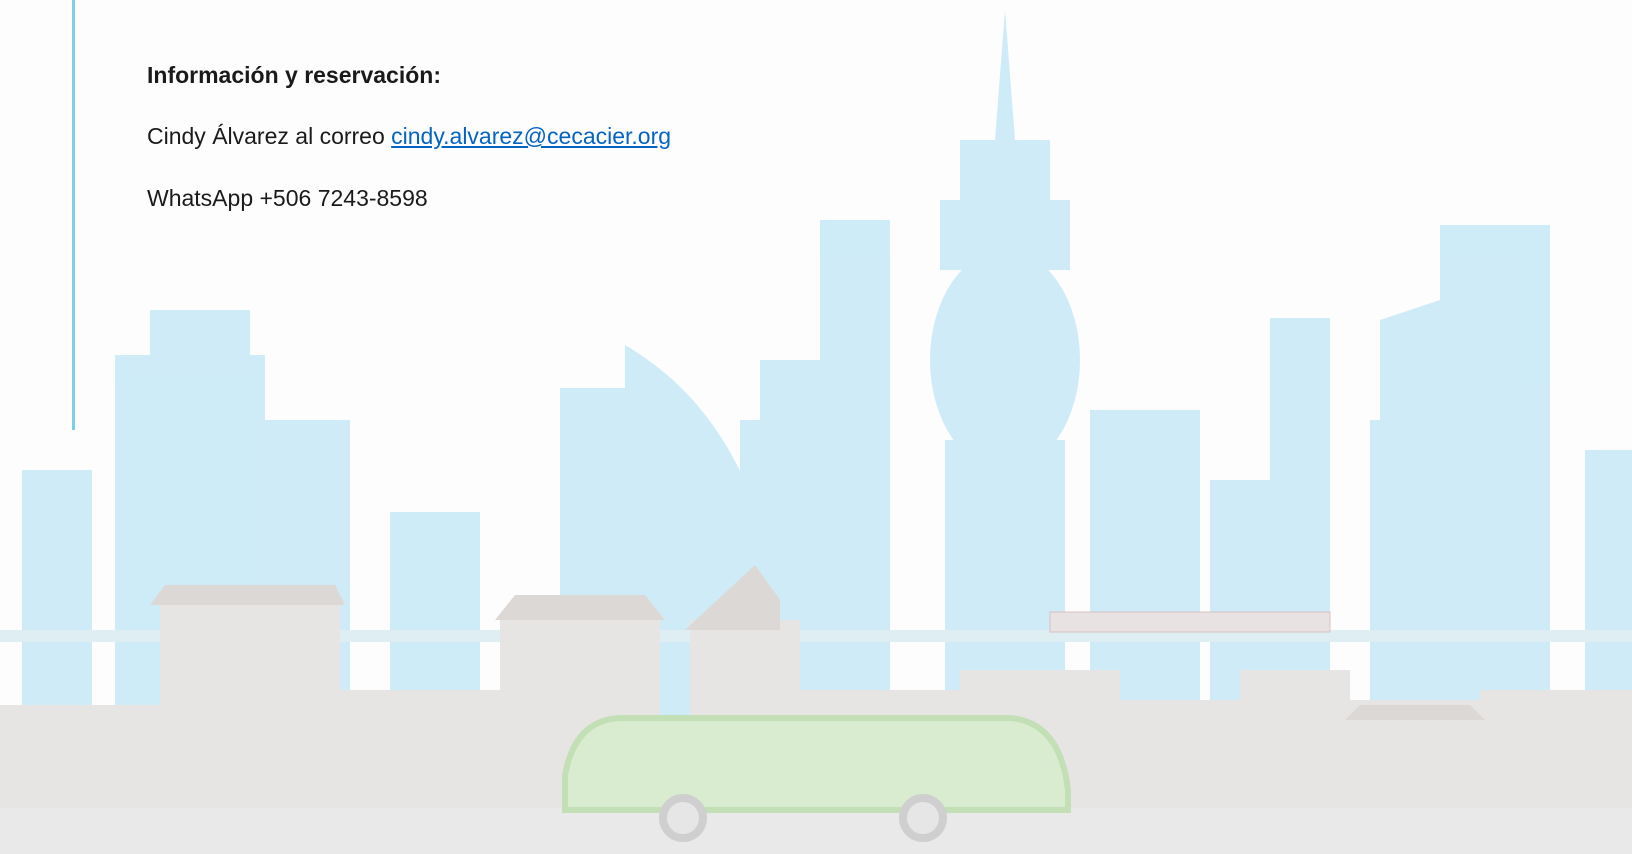 Image resolution: width=1632 pixels, height=854 pixels. Describe the element at coordinates (287, 198) in the screenshot. I see `whatsapp-line: WhatsApp +506 7243-8598` at that location.